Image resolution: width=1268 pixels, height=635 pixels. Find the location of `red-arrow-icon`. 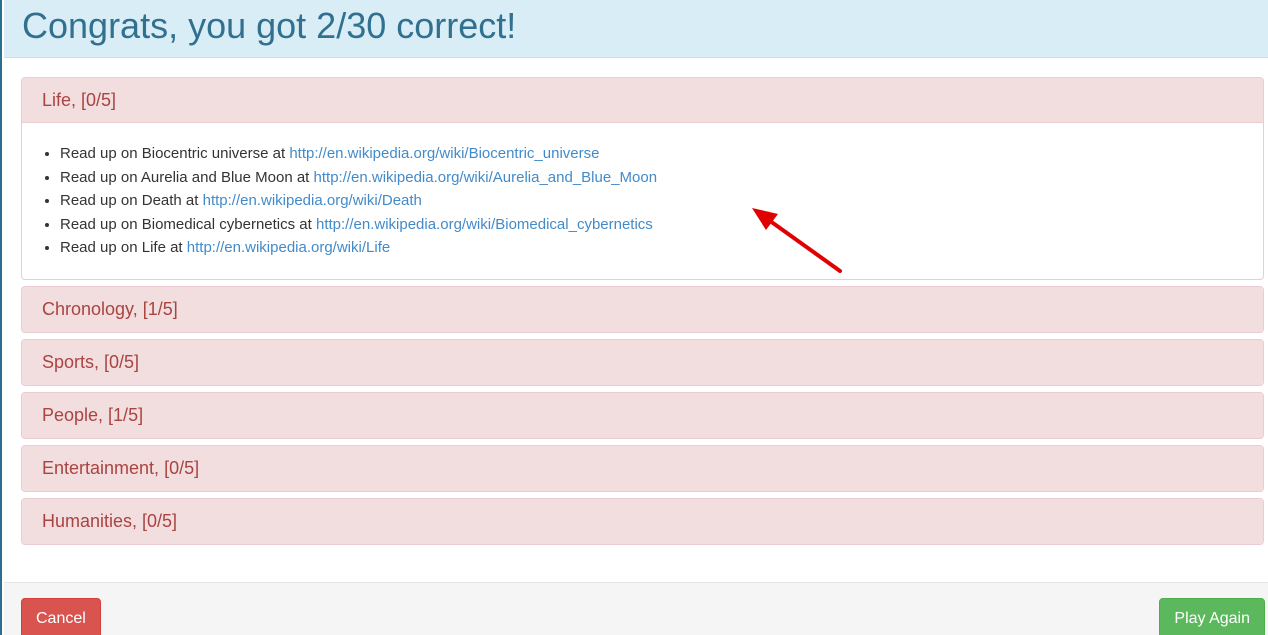

red-arrow-icon is located at coordinates (797, 240).